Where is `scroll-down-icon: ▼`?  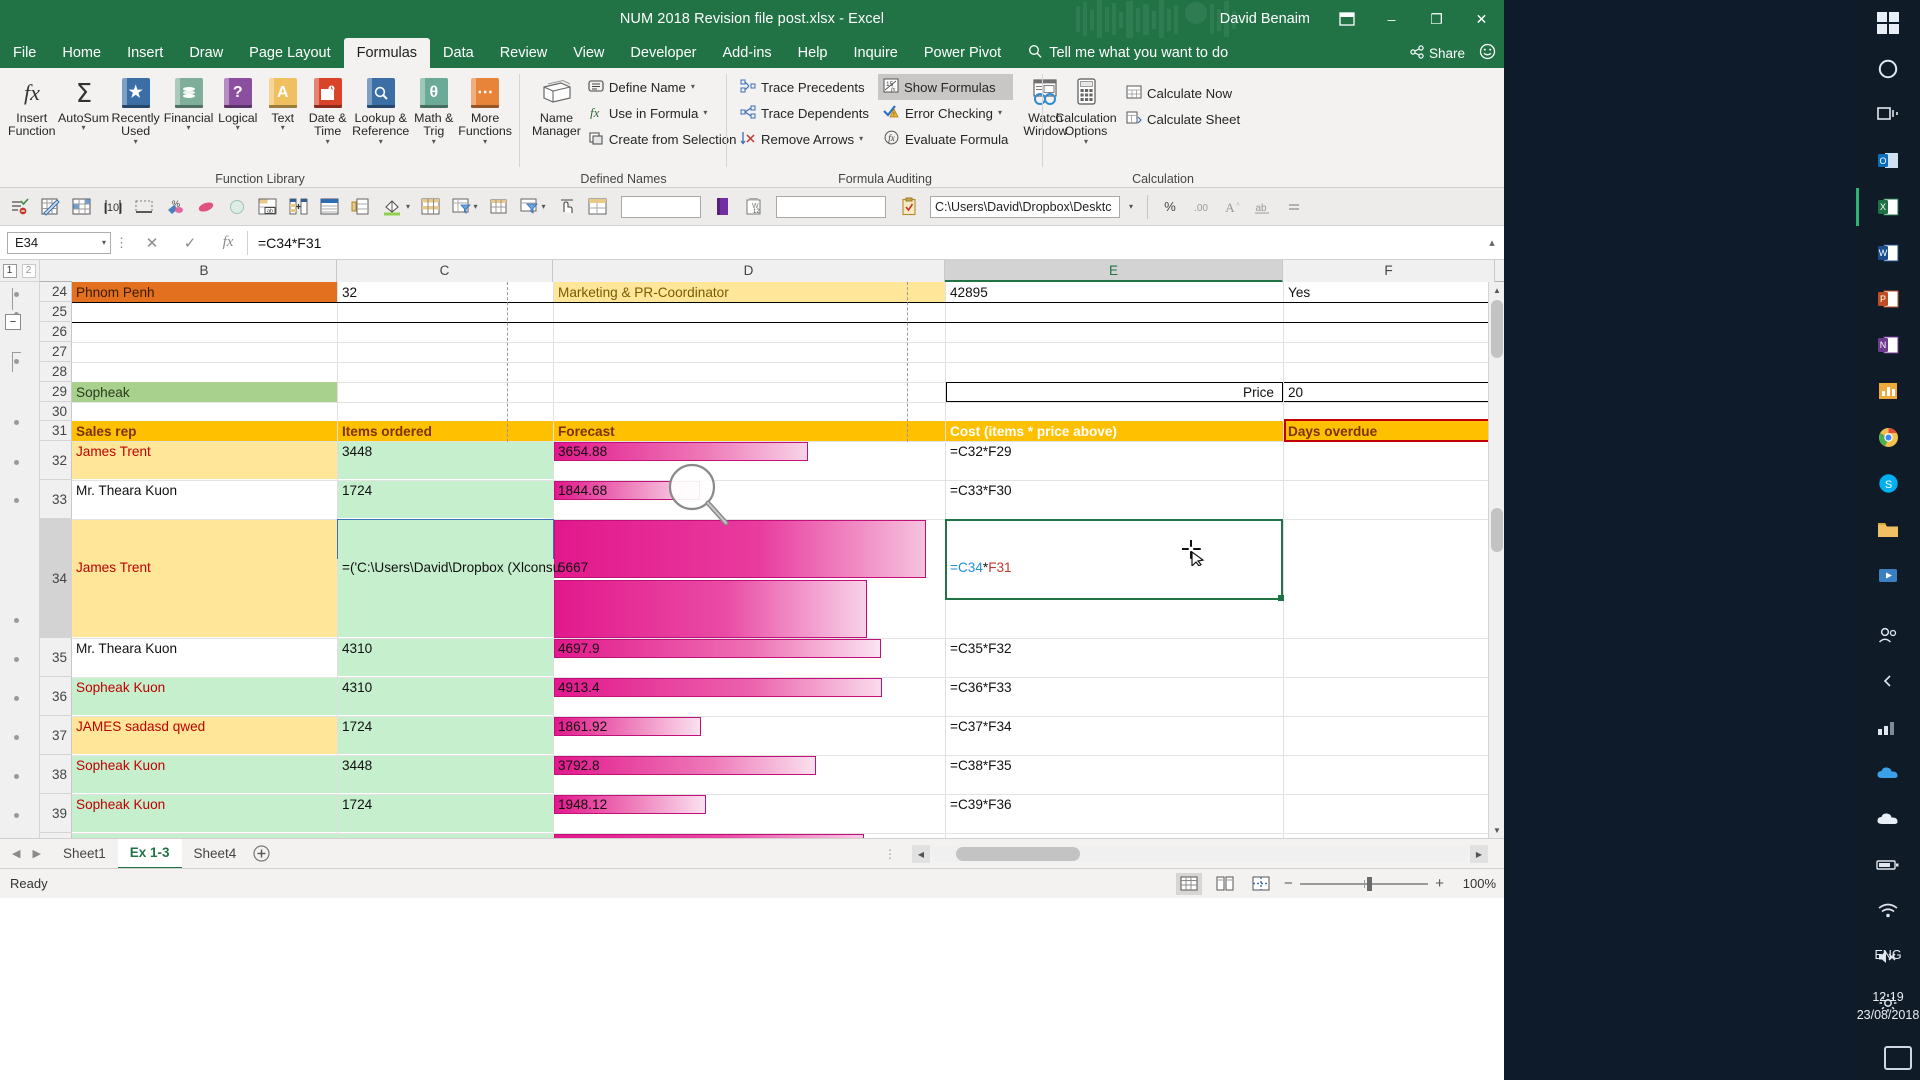
scroll-down-icon: ▼ is located at coordinates (1497, 830).